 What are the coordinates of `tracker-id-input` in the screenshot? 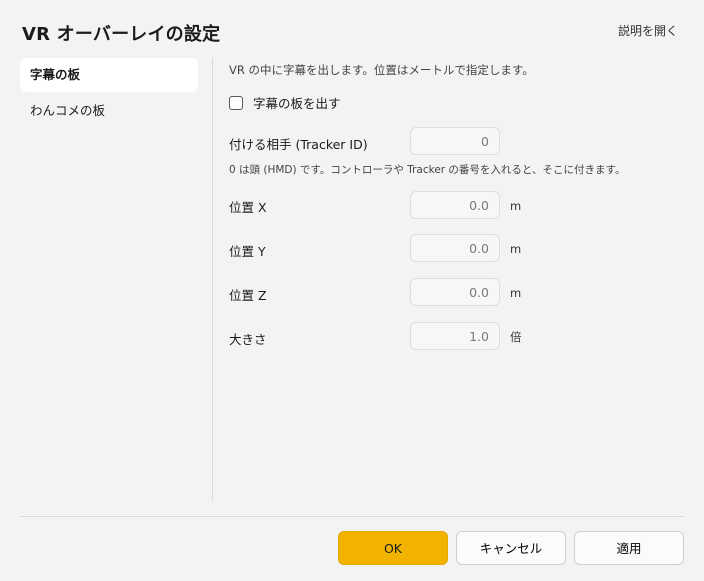 It's located at (455, 141).